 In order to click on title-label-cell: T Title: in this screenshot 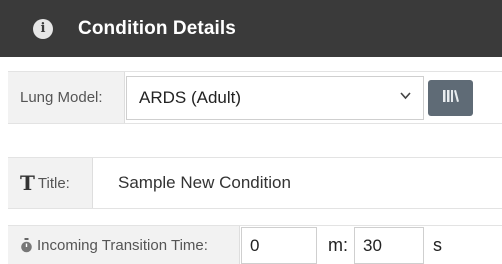, I will do `click(50, 183)`.